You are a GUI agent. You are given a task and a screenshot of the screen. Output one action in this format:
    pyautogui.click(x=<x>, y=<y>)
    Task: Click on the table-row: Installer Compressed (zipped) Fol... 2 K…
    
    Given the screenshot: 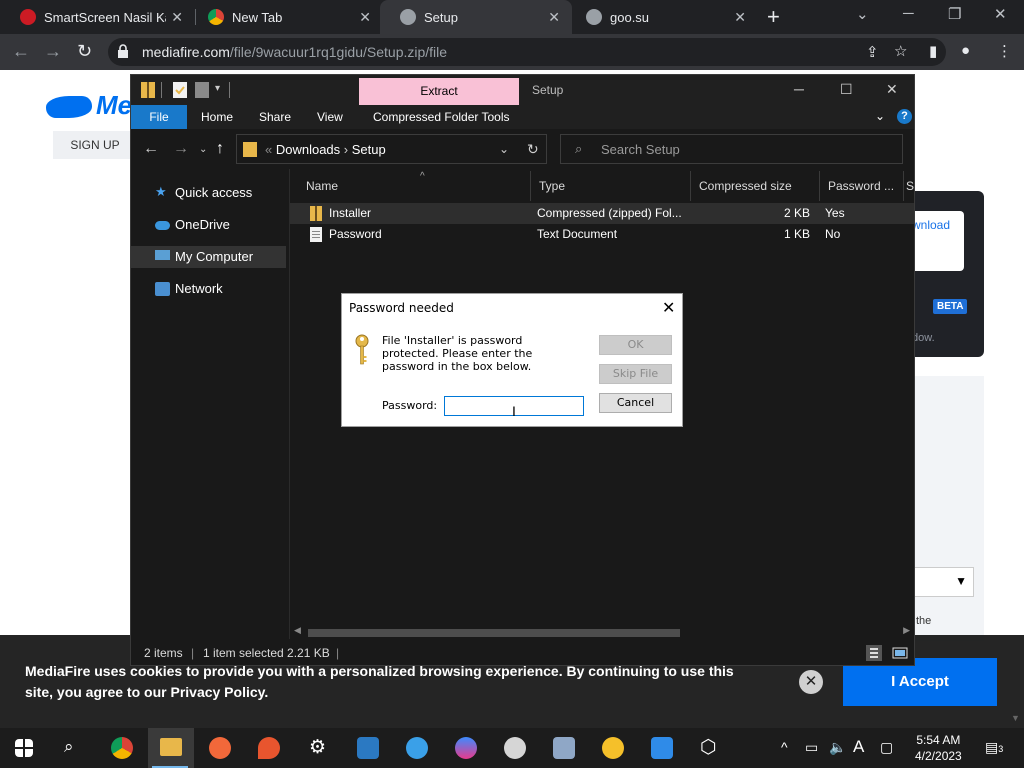 What is the action you would take?
    pyautogui.click(x=602, y=213)
    